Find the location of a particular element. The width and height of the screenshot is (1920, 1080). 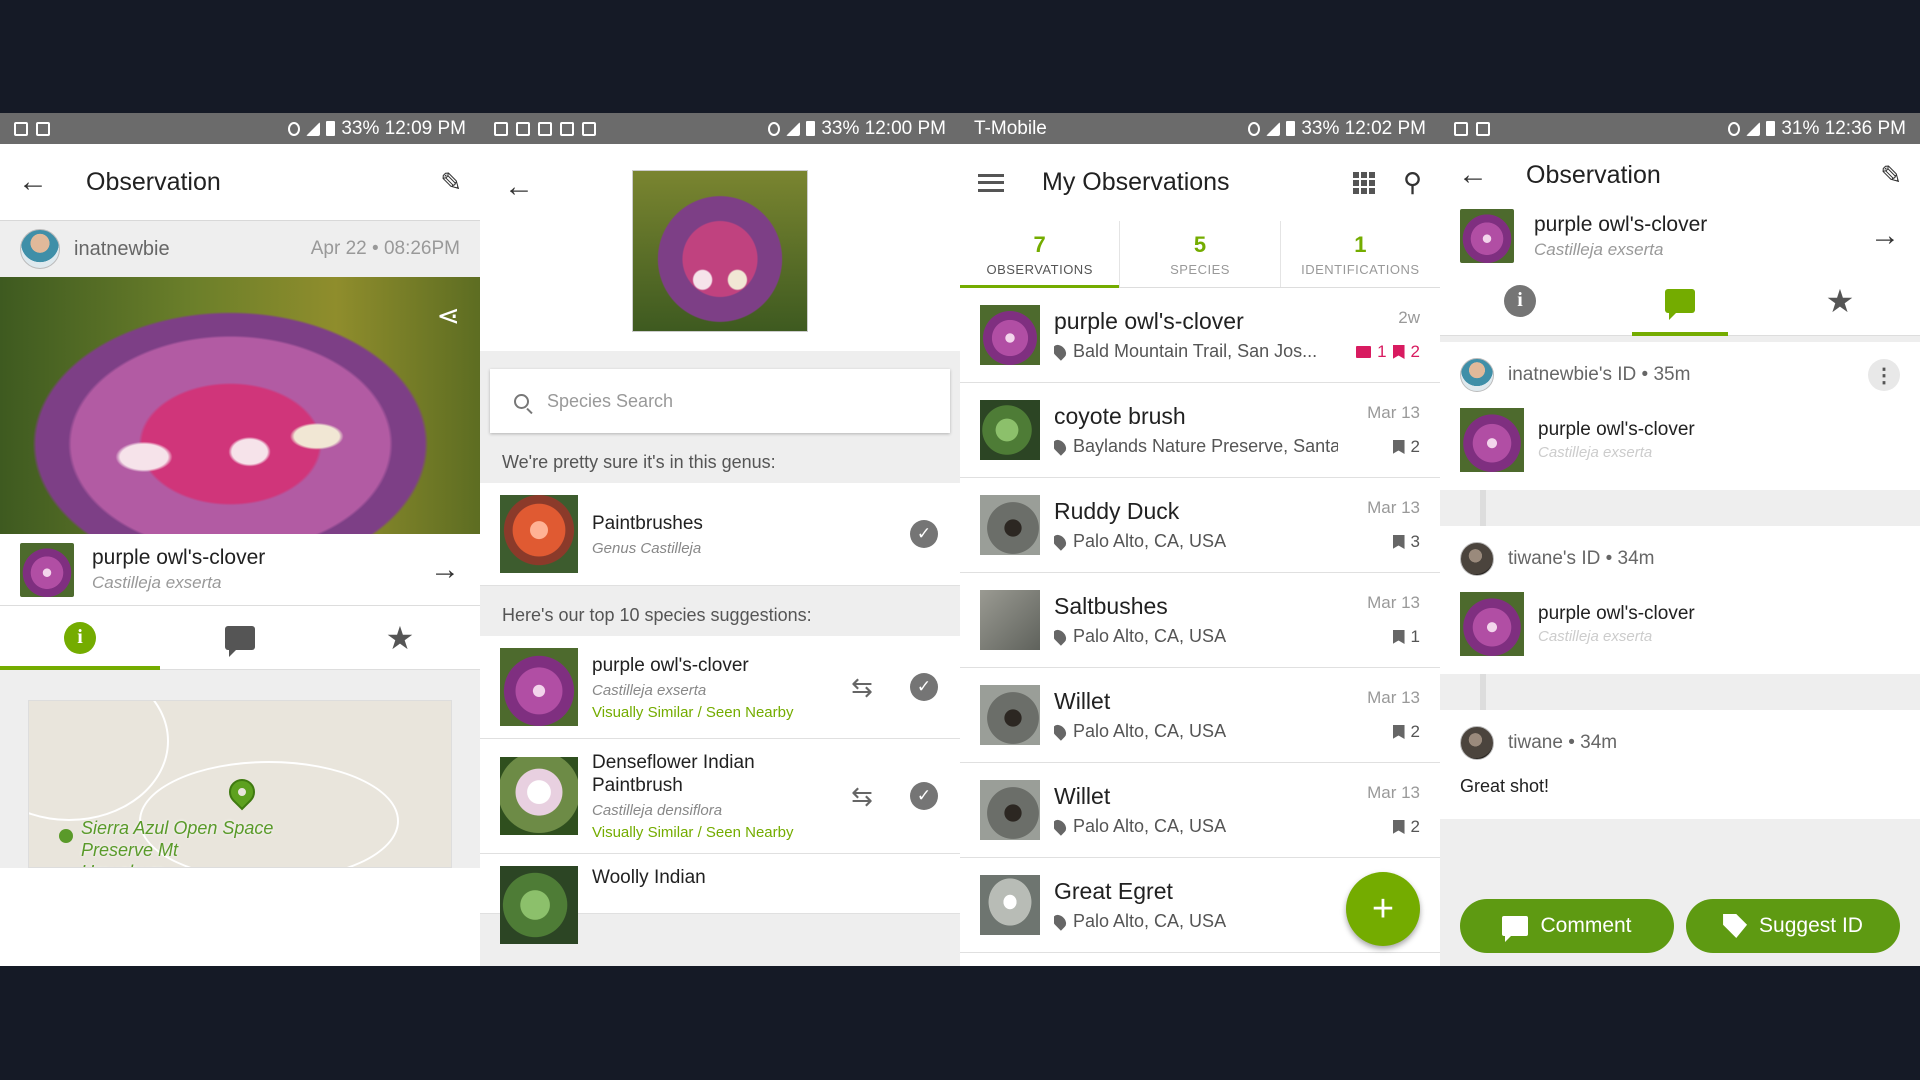

app-bar: ← Observation ✎ is located at coordinates (240, 182).